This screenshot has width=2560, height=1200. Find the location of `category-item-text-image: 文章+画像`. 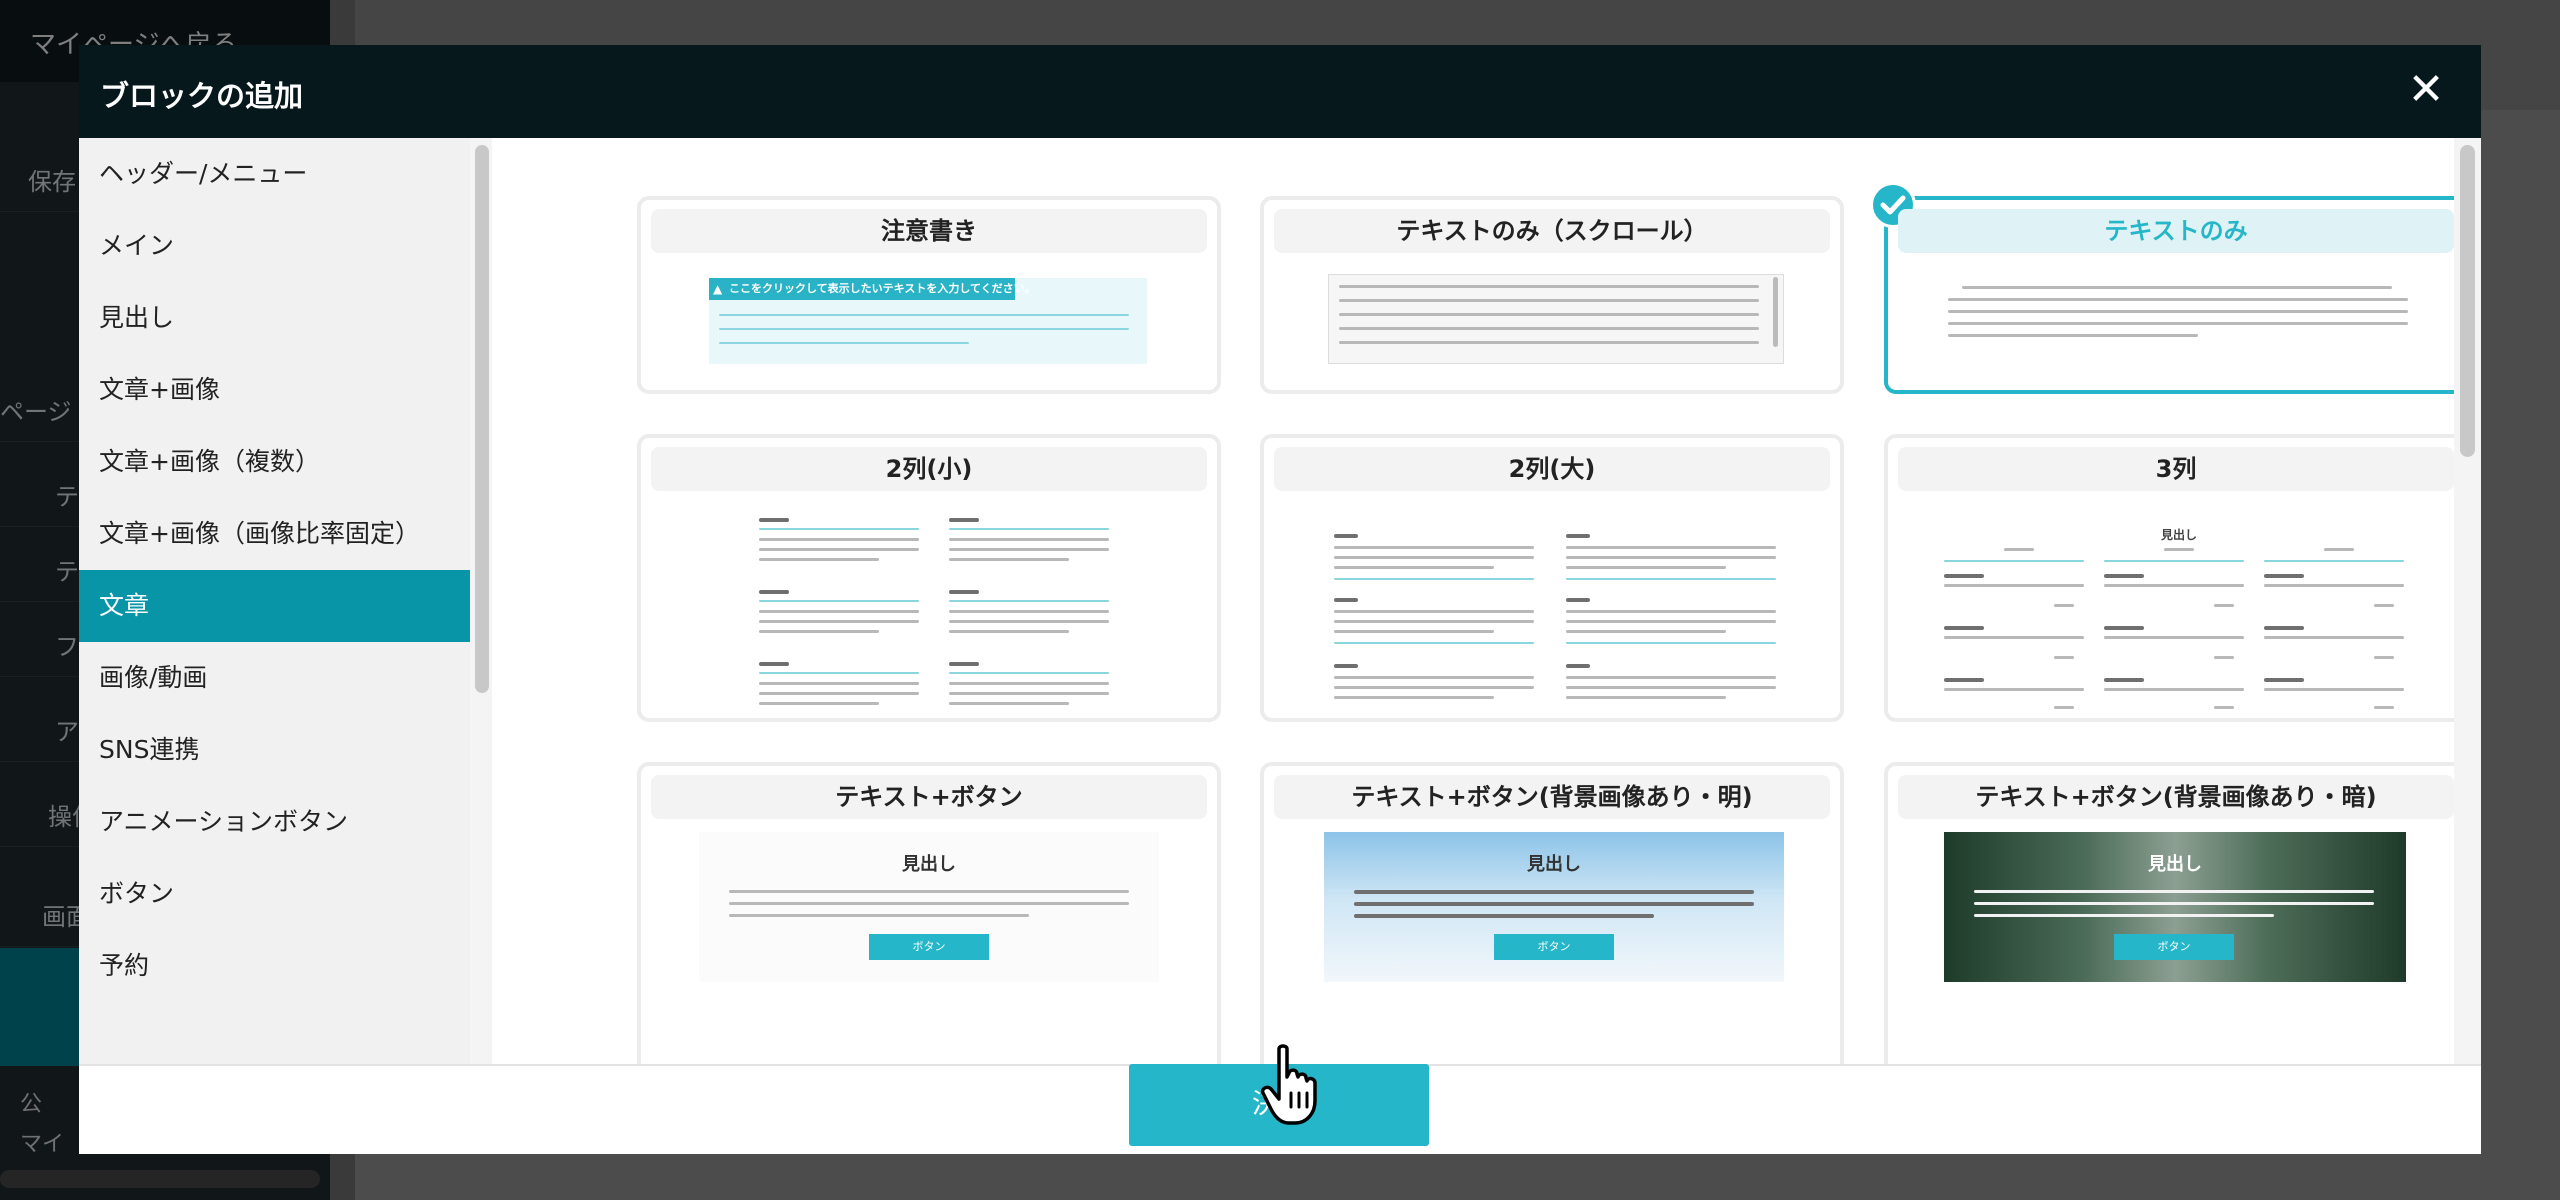

category-item-text-image: 文章+画像 is located at coordinates (274, 390).